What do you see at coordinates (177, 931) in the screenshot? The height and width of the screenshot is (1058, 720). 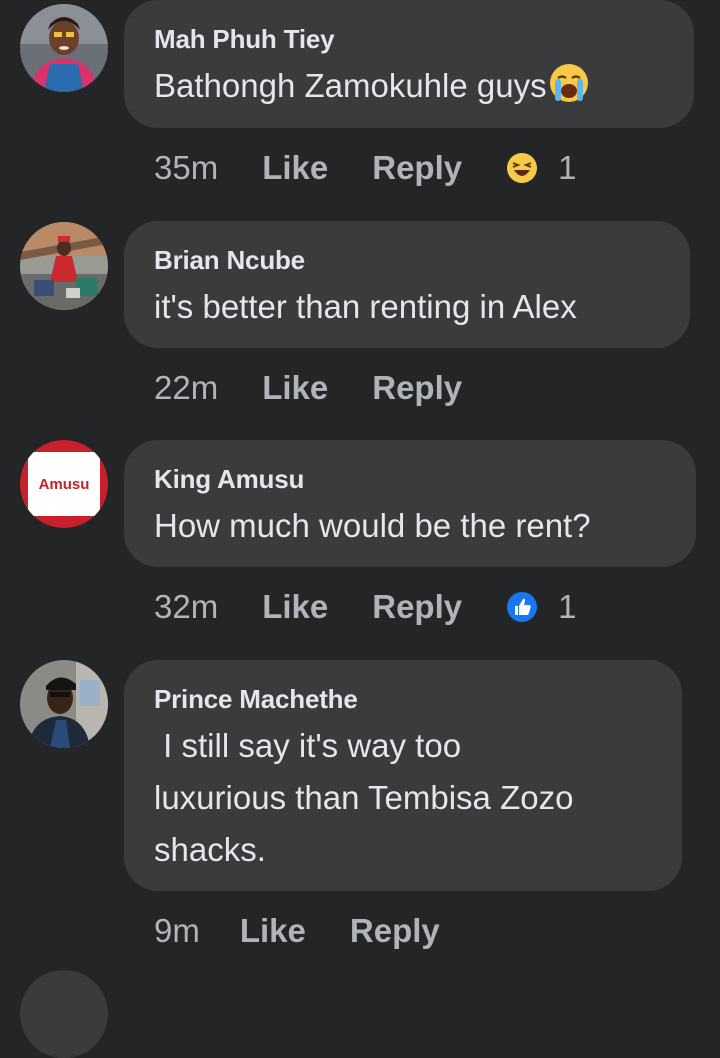 I see `comment-timestamp: 9m` at bounding box center [177, 931].